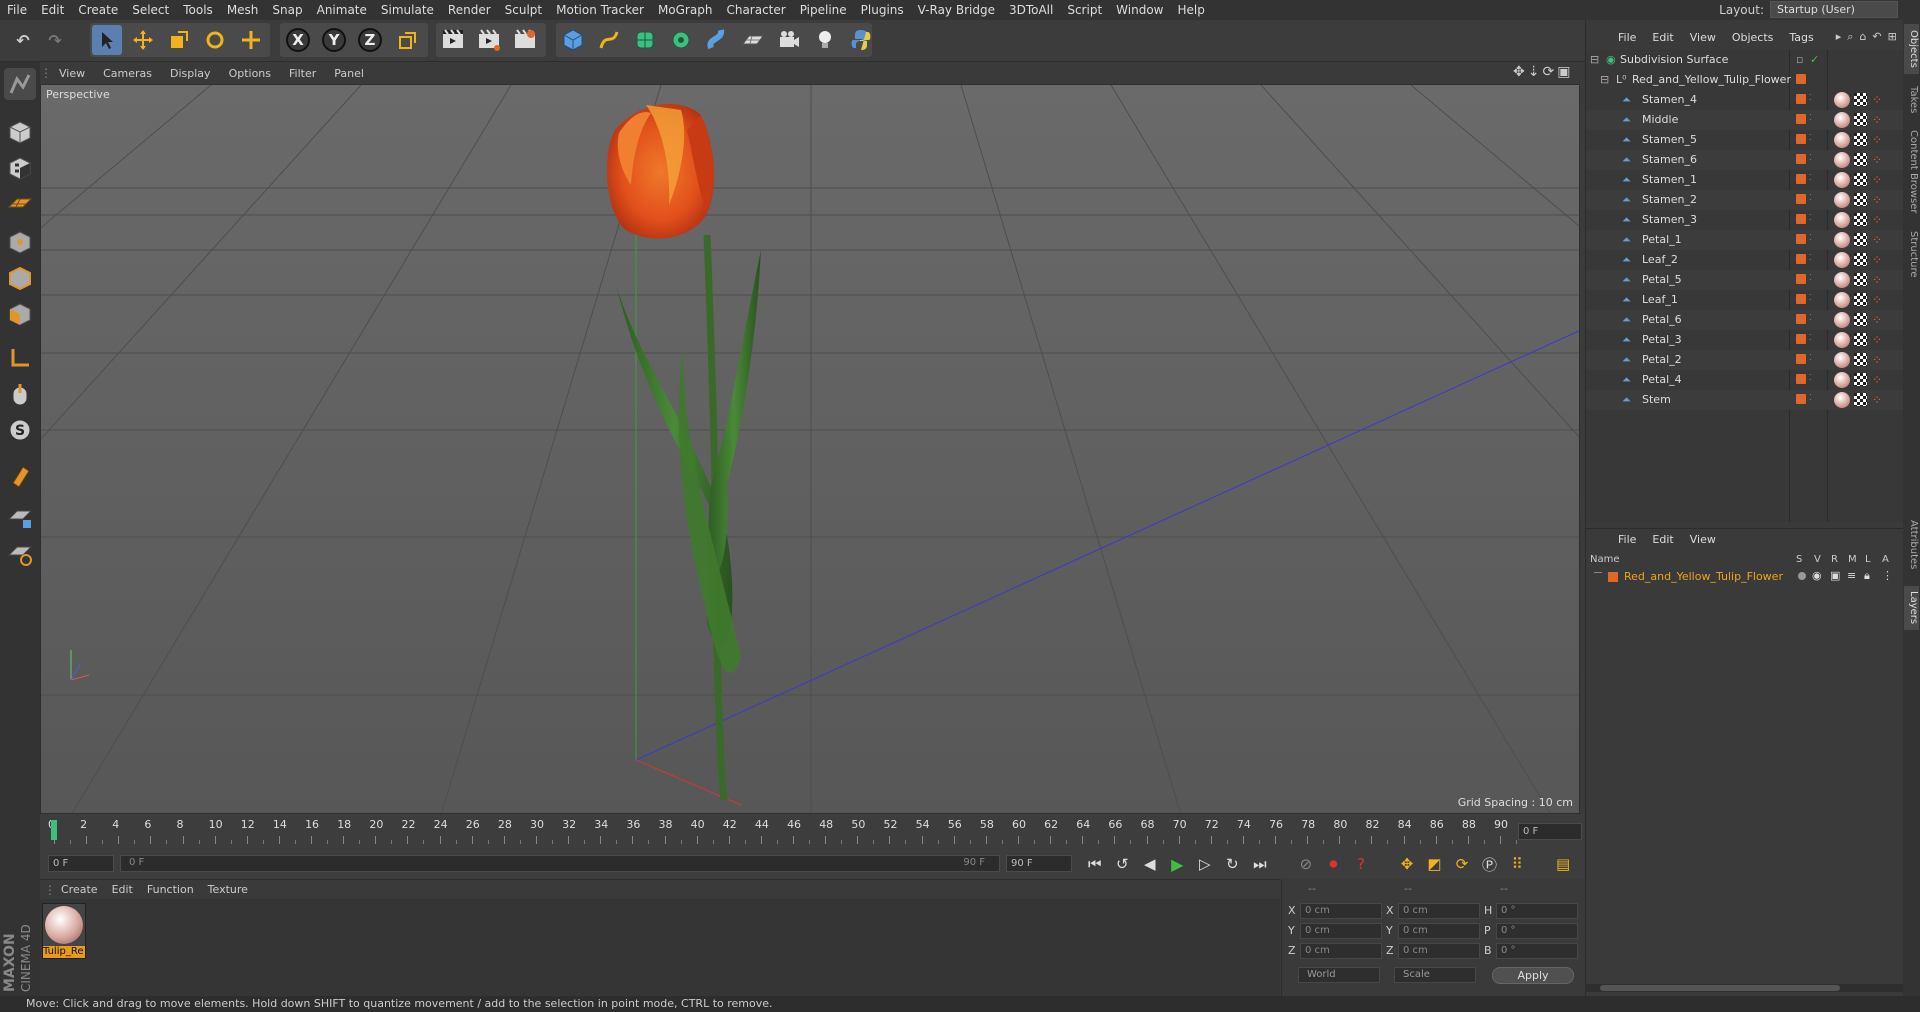  Describe the element at coordinates (1604, 79) in the screenshot. I see `collapse-icon: ⊟` at that location.